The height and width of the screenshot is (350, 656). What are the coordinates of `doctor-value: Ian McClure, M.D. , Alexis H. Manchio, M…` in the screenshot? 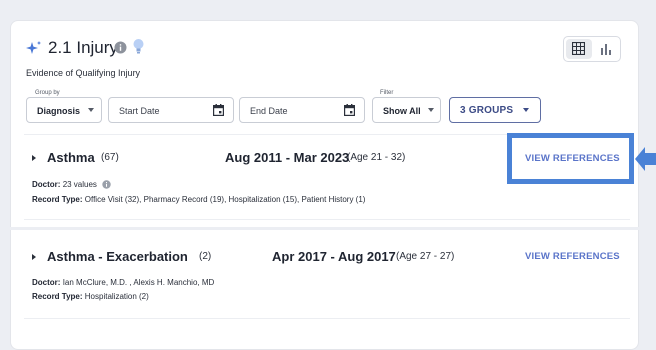 It's located at (138, 282).